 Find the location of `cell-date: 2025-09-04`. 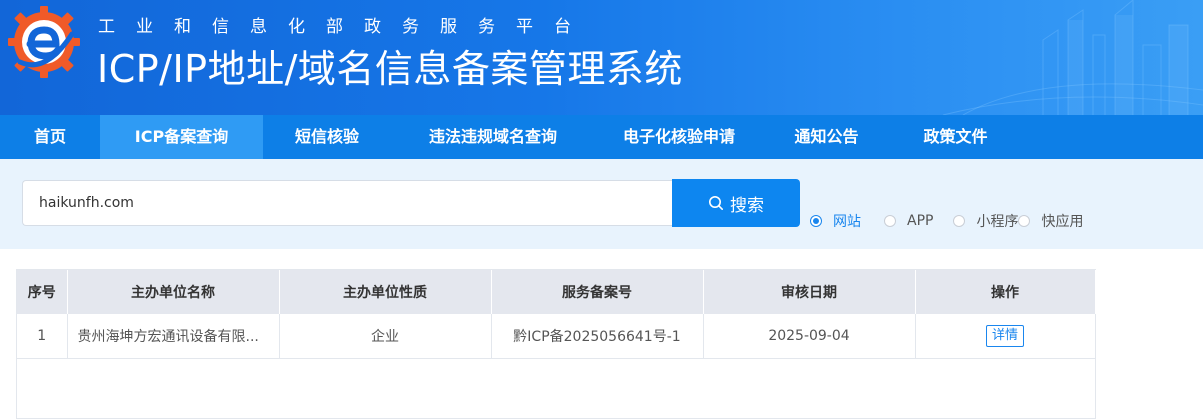

cell-date: 2025-09-04 is located at coordinates (809, 336).